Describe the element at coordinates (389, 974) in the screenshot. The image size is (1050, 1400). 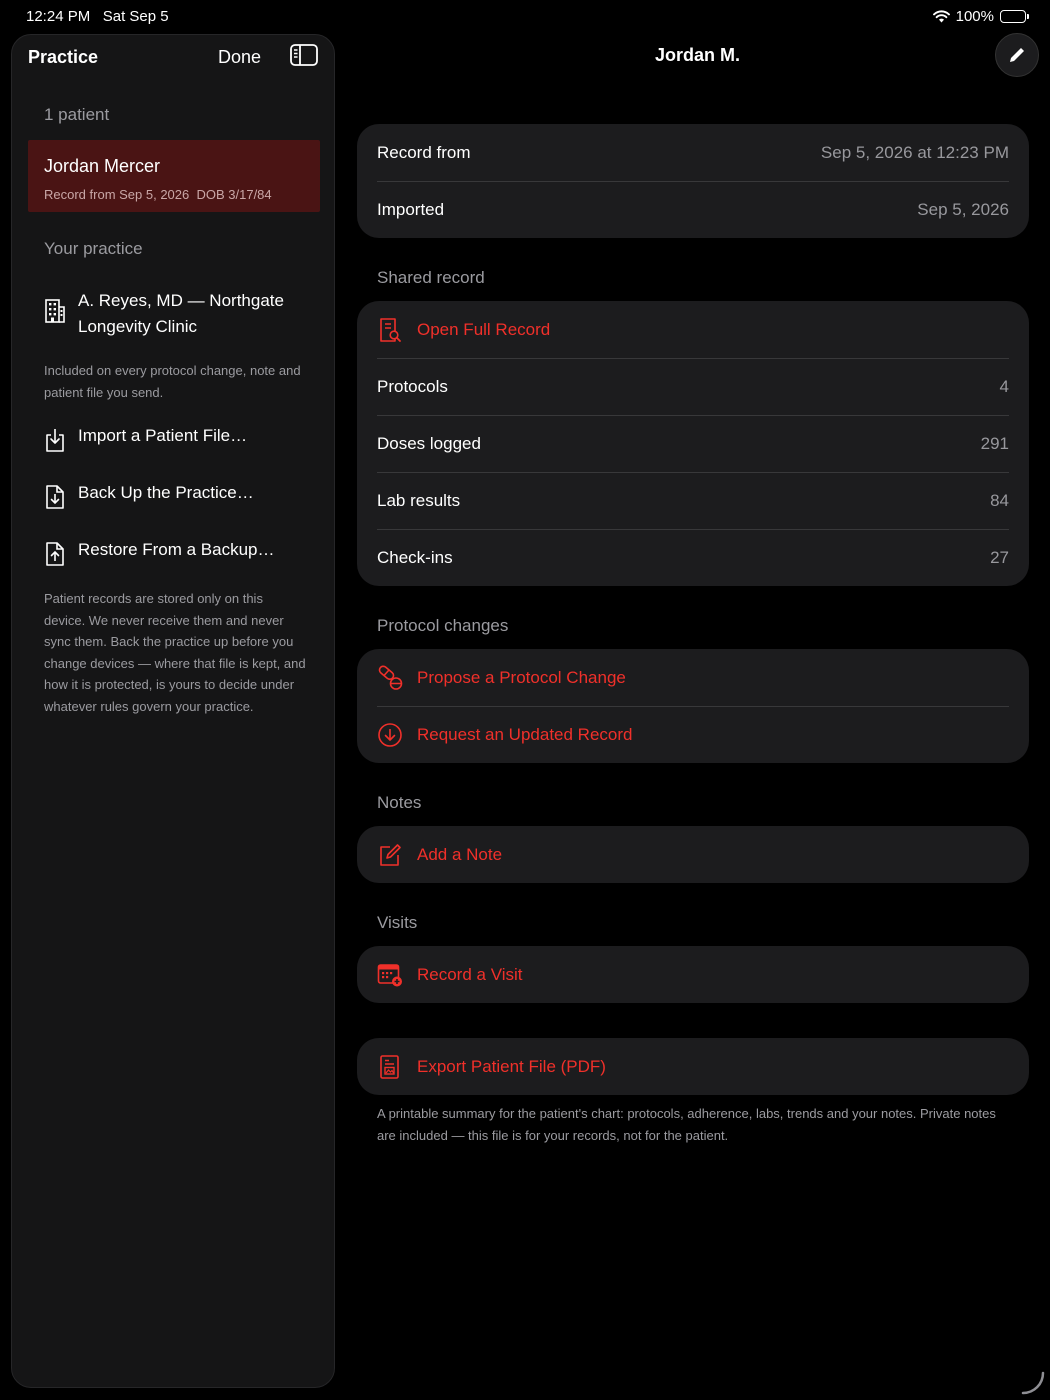
I see `calendar-add-icon` at that location.